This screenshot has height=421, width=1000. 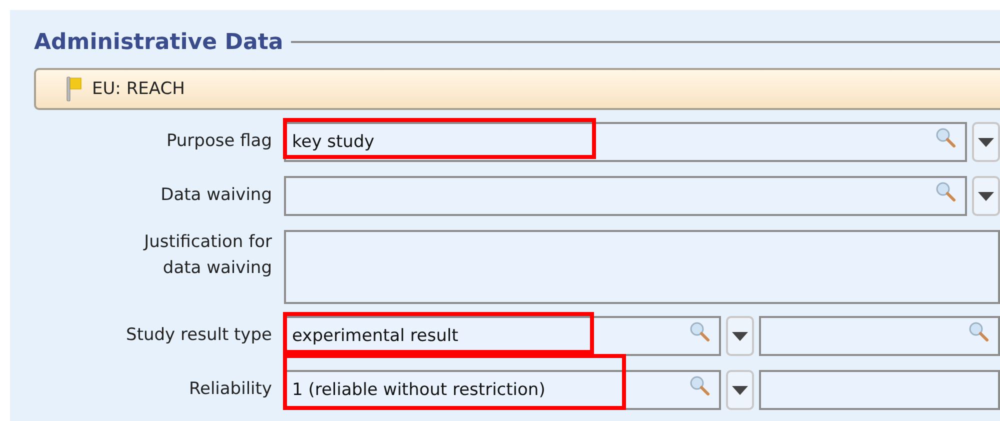 What do you see at coordinates (74, 89) in the screenshot?
I see `flag-icon` at bounding box center [74, 89].